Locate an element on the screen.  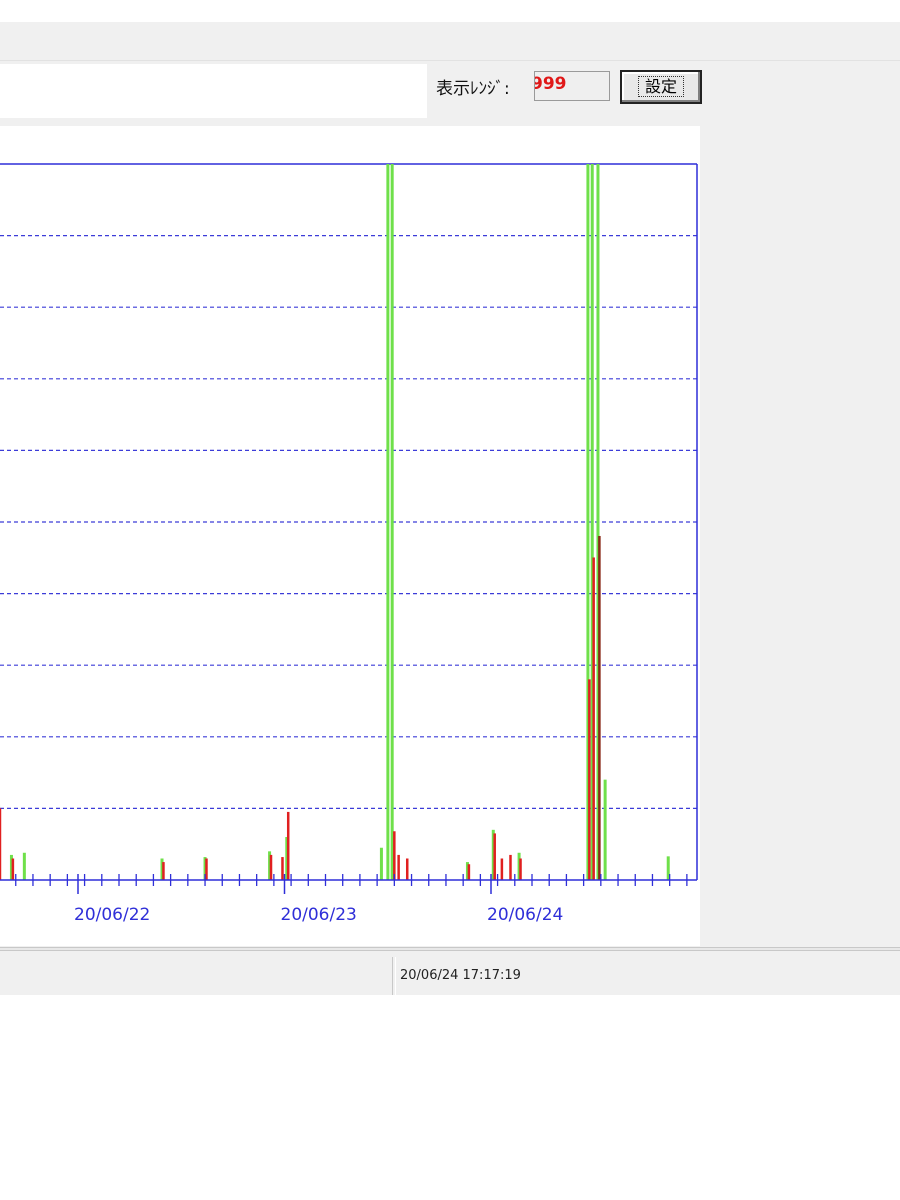
set-button-label: 設定 is located at coordinates (660, 86).